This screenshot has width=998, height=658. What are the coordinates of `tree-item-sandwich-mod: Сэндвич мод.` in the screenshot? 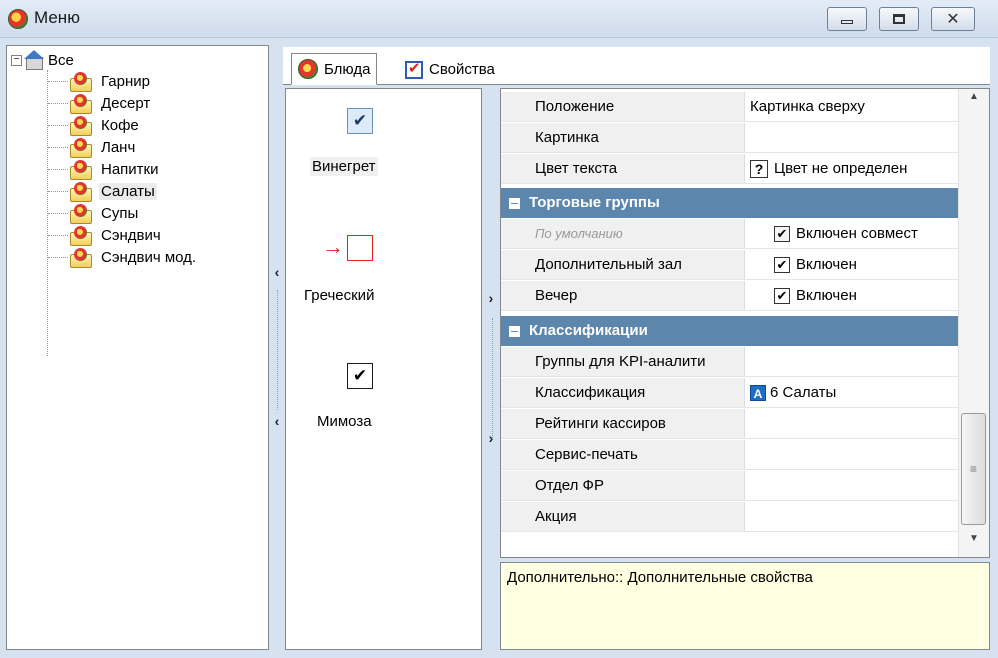 It's located at (133, 257).